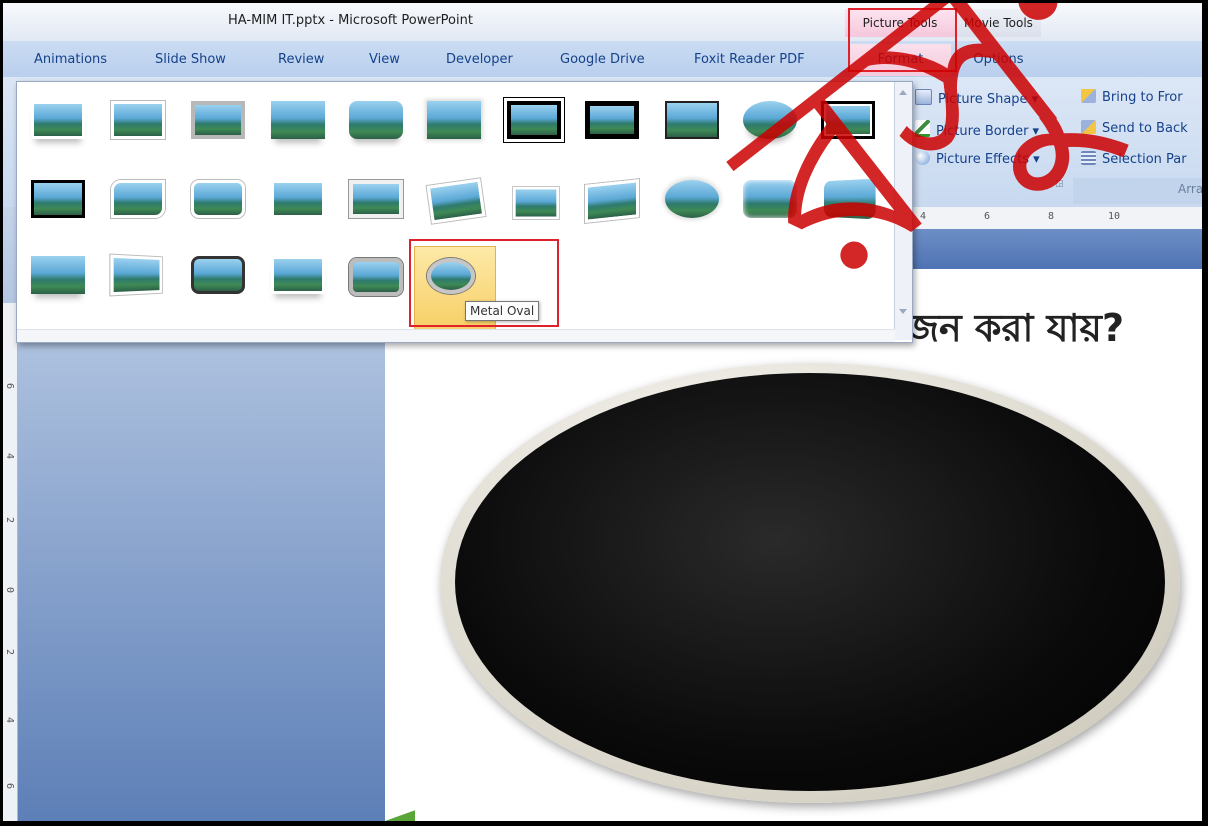 The image size is (1208, 826). What do you see at coordinates (998, 60) in the screenshot?
I see `tab-options: Options` at bounding box center [998, 60].